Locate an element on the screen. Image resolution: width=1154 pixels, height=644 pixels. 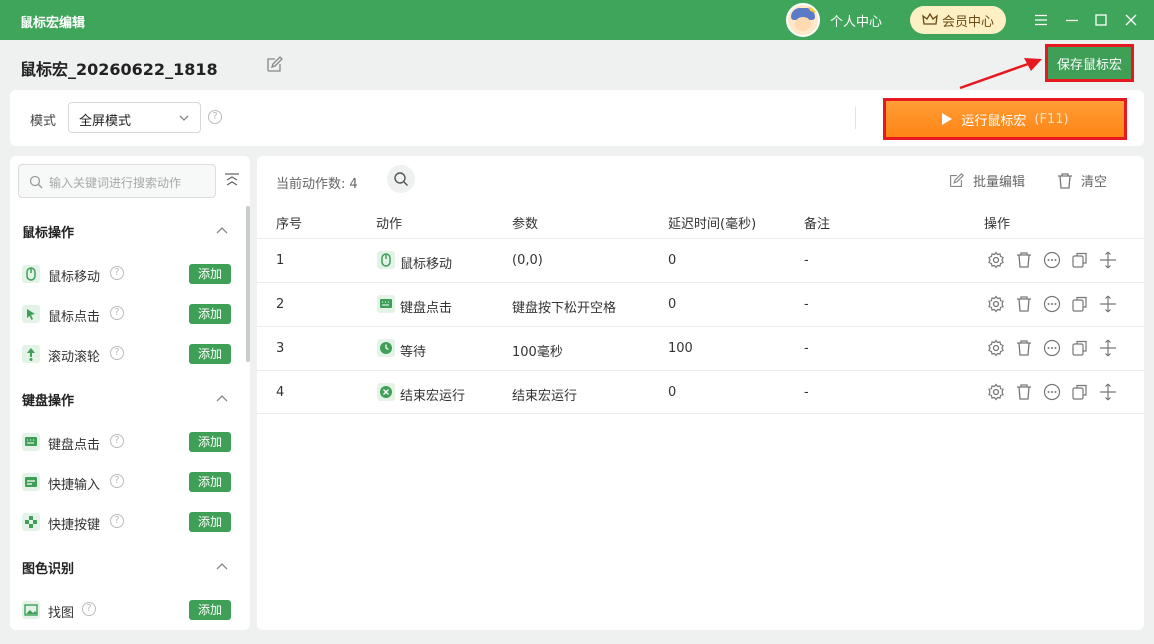
collapse-all-icon is located at coordinates (232, 180).